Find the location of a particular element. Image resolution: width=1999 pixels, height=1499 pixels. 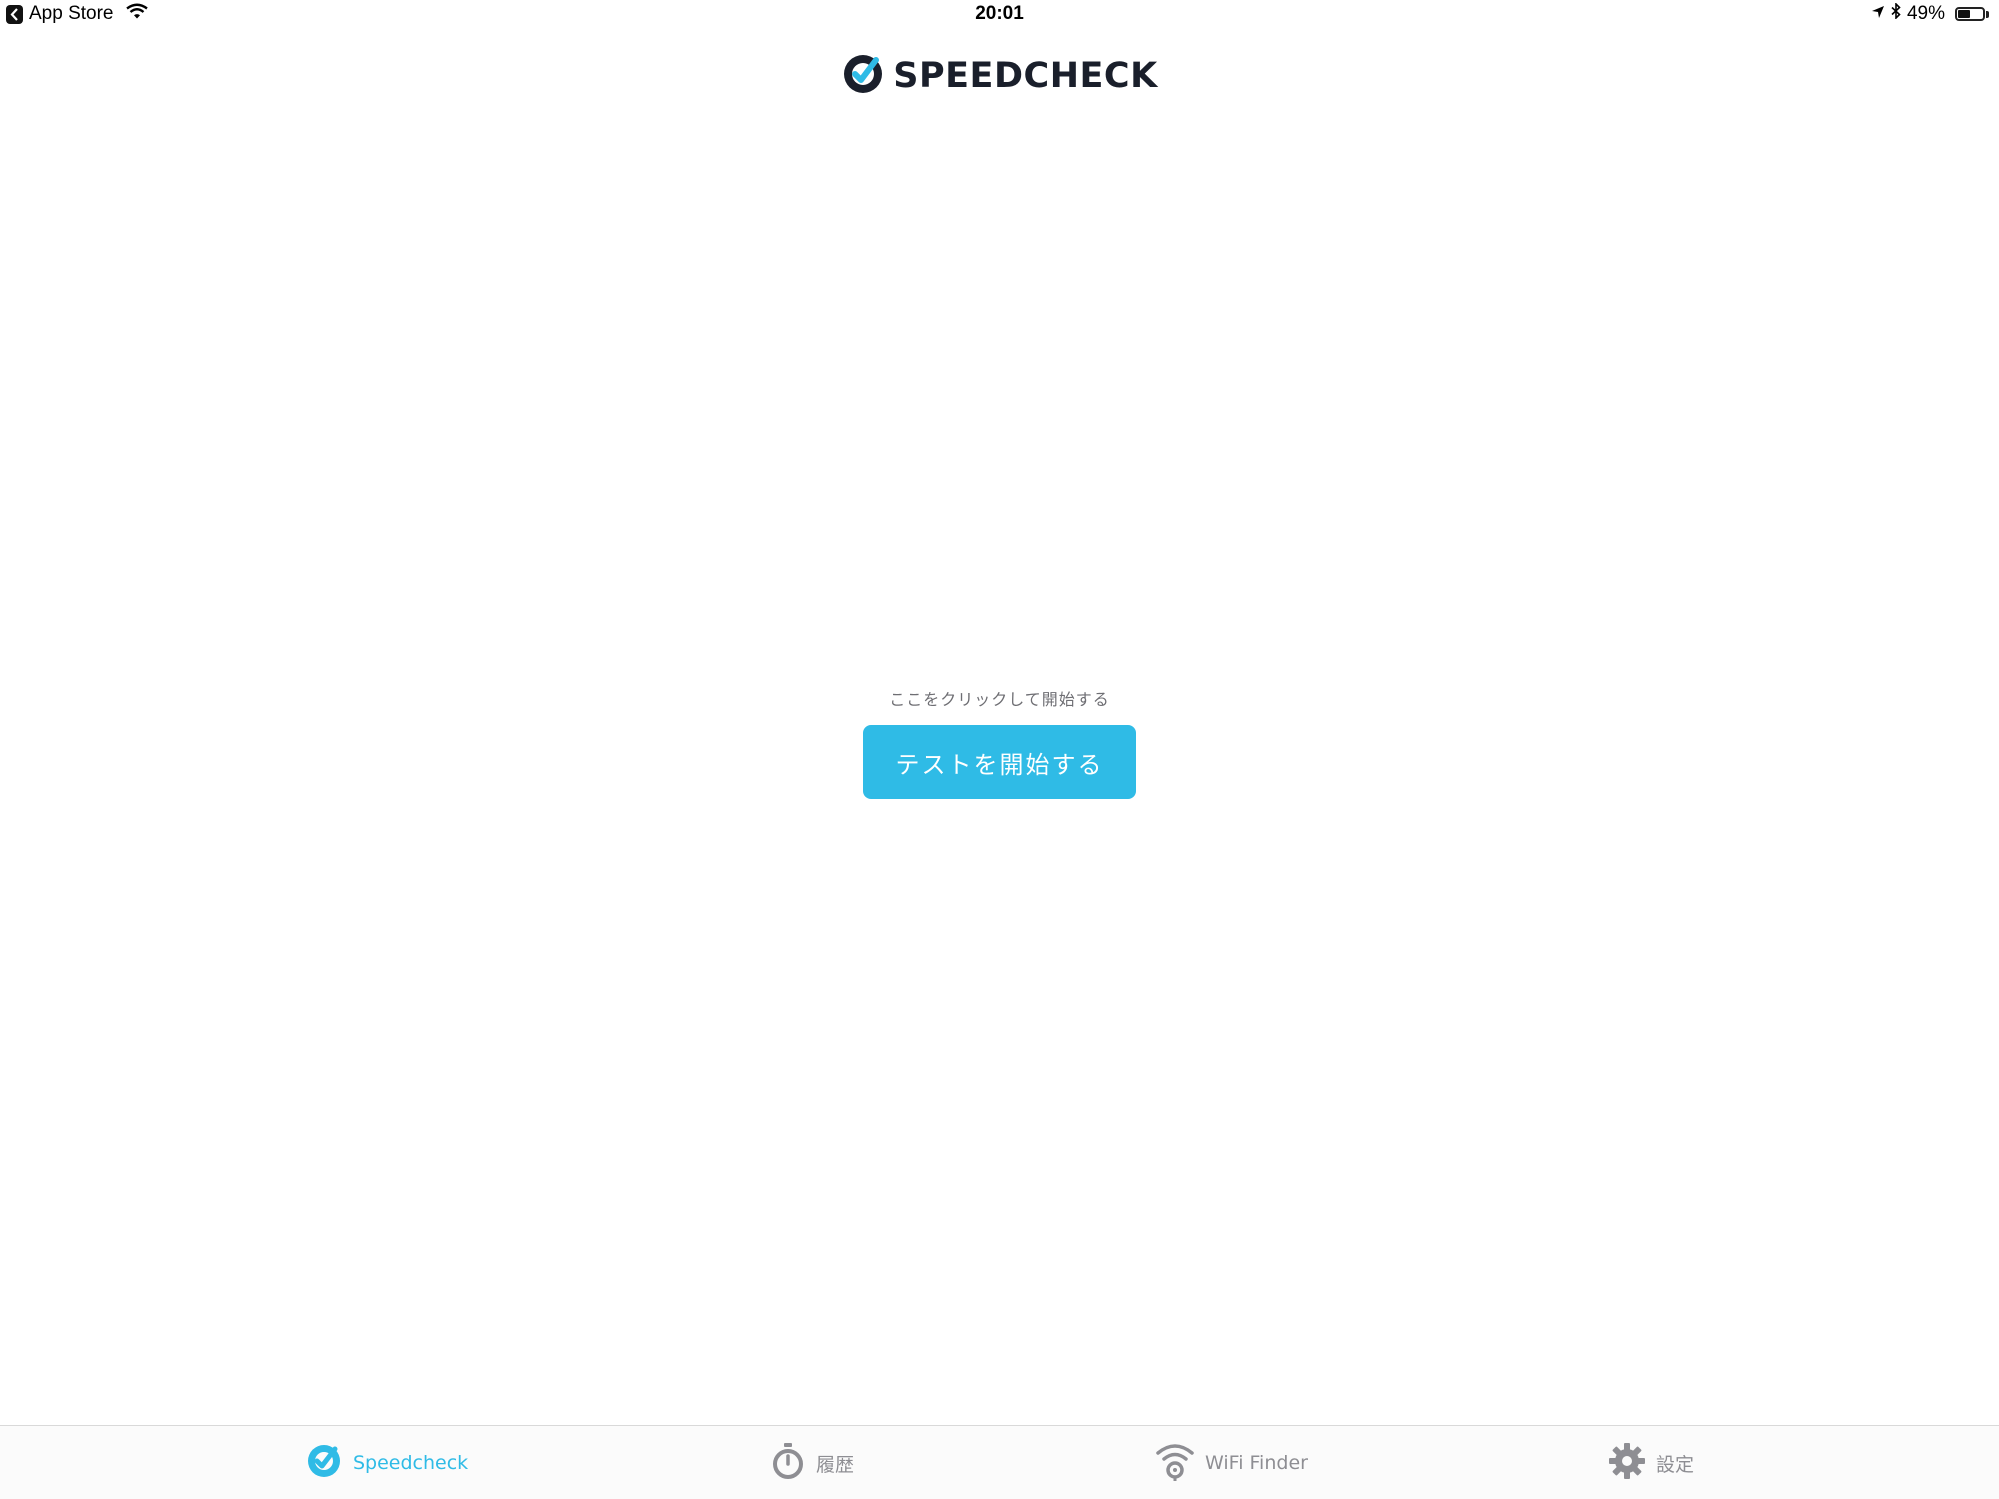

app-logo: SPEEDCHECK is located at coordinates (999, 76).